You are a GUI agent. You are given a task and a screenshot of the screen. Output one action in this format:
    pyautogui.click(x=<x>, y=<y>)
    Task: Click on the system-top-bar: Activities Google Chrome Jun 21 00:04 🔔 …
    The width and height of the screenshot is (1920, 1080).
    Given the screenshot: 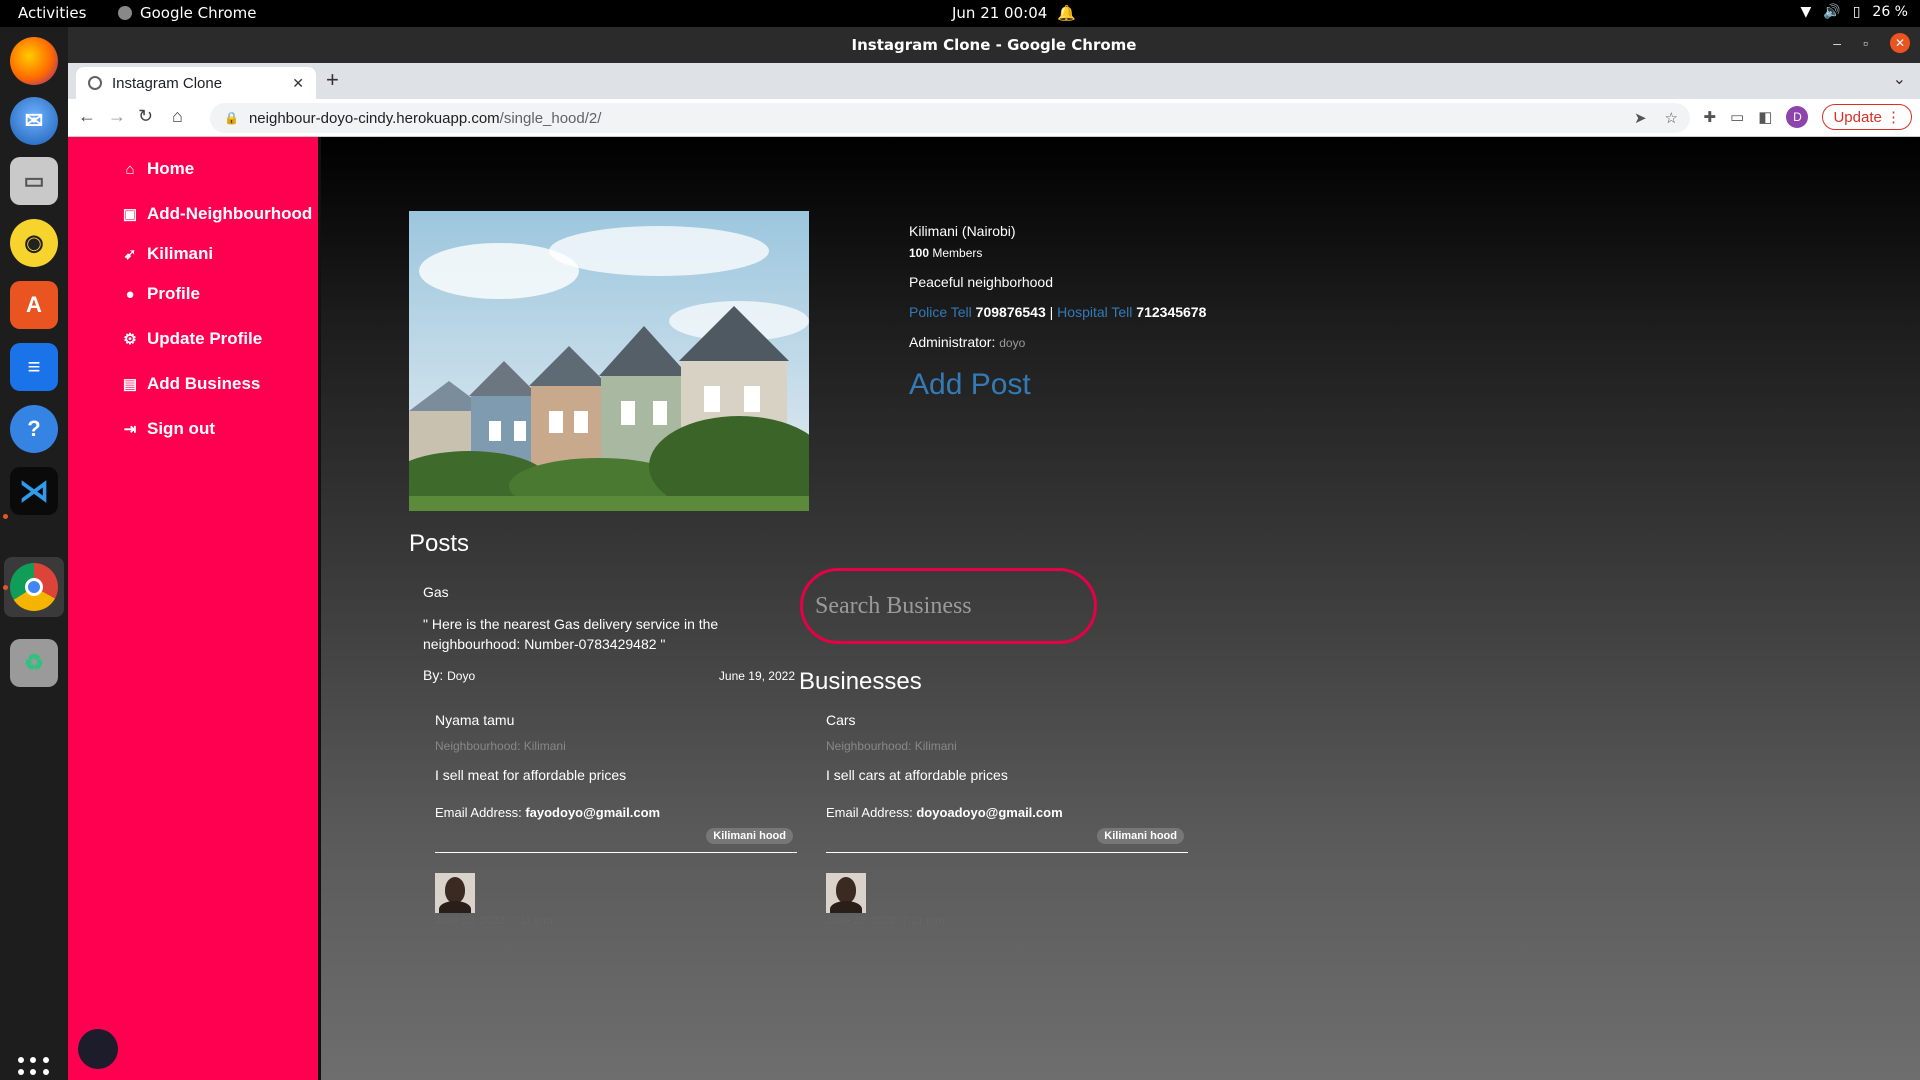 What is the action you would take?
    pyautogui.click(x=960, y=13)
    